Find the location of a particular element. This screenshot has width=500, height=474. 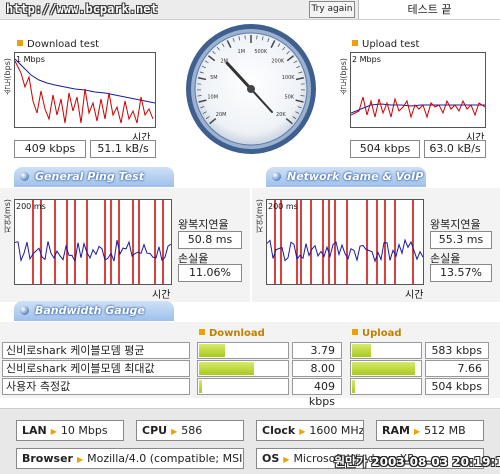

upload-graph-svg is located at coordinates (418, 107).